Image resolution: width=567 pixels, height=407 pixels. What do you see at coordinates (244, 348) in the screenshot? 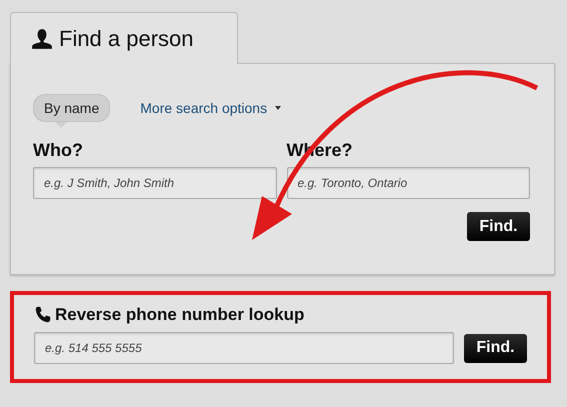
I see `phone-number-field: e.g. 514 555 5555` at bounding box center [244, 348].